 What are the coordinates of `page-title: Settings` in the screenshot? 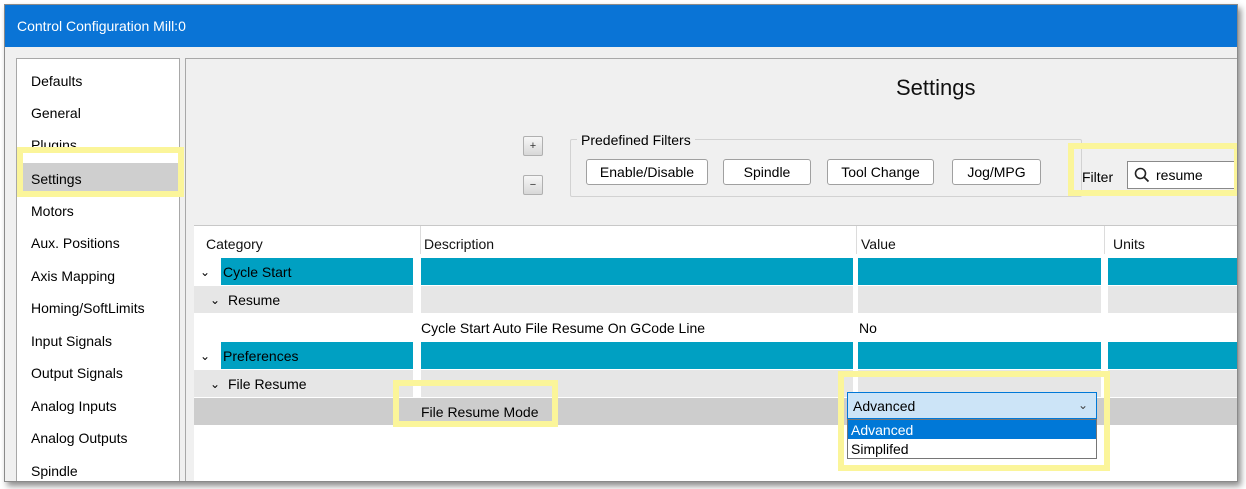 It's located at (936, 87).